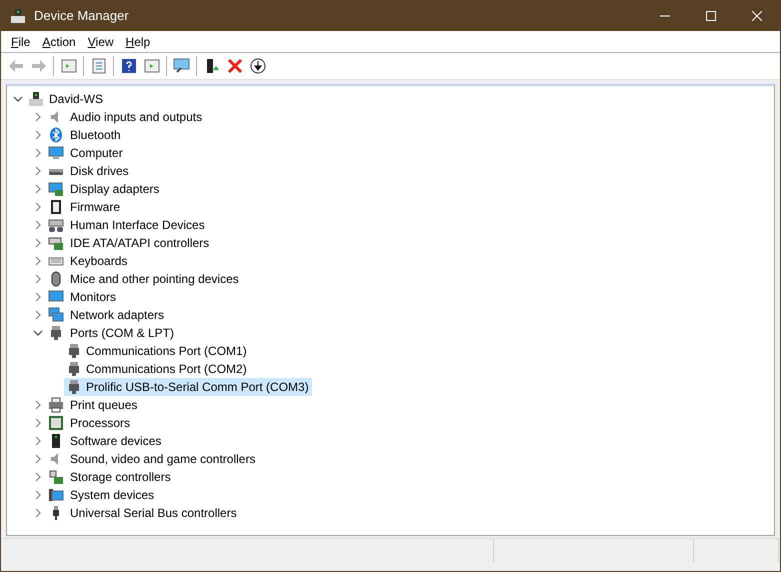 This screenshot has height=572, width=781. I want to click on keyboard-icon, so click(56, 225).